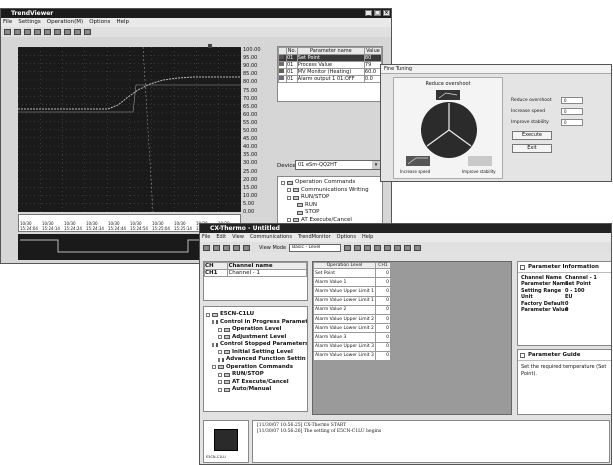  I want to click on tree-item: RUN/STOP, so click(255, 375).